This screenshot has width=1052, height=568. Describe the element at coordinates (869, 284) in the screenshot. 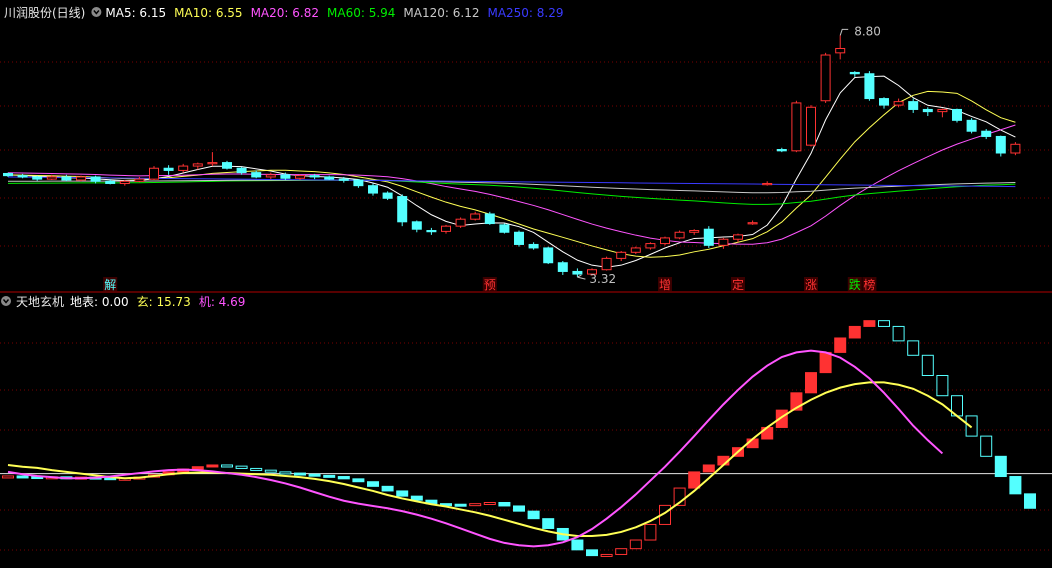

I see `signal-marker: 榜` at that location.